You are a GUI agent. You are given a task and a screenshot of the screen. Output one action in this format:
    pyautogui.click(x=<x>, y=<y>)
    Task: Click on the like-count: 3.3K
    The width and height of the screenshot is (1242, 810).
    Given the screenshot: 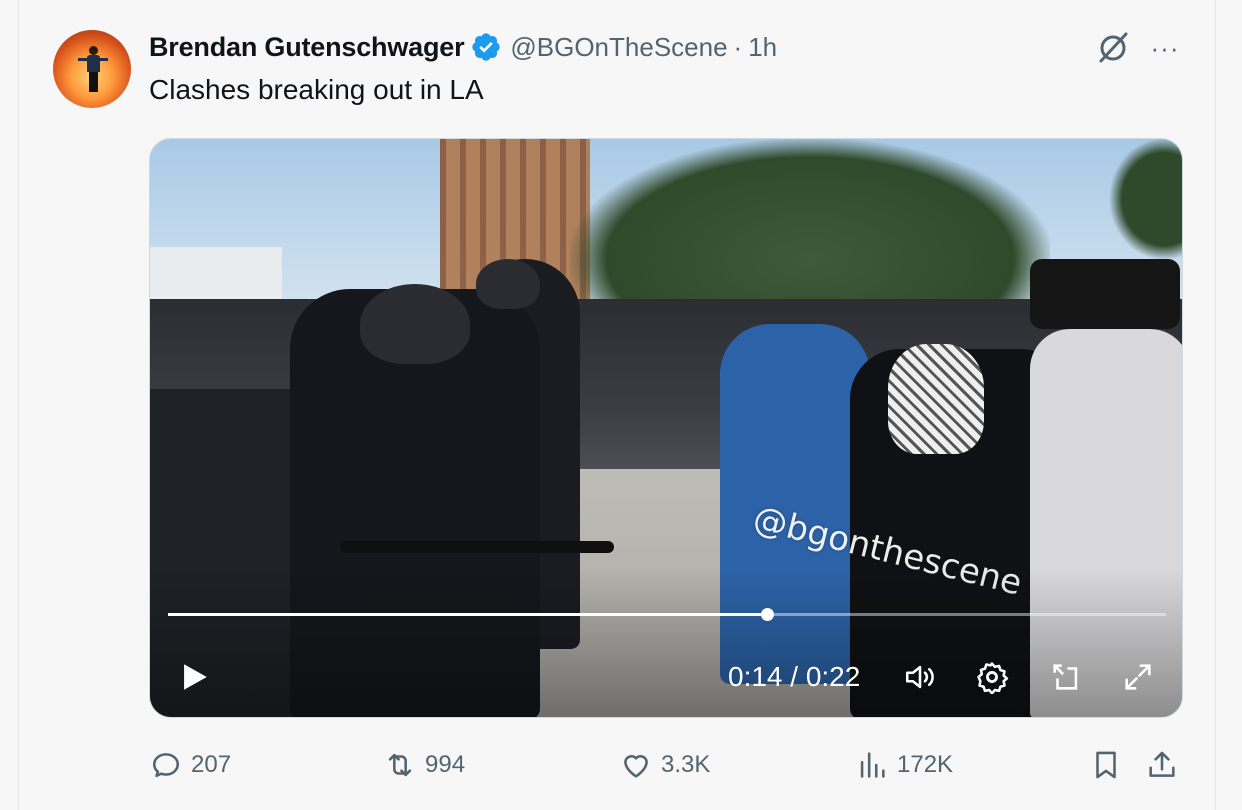 What is the action you would take?
    pyautogui.click(x=686, y=764)
    